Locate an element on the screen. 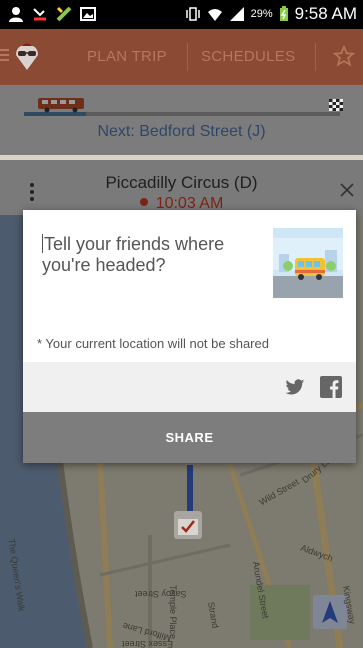  menu-icon is located at coordinates (5, 55).